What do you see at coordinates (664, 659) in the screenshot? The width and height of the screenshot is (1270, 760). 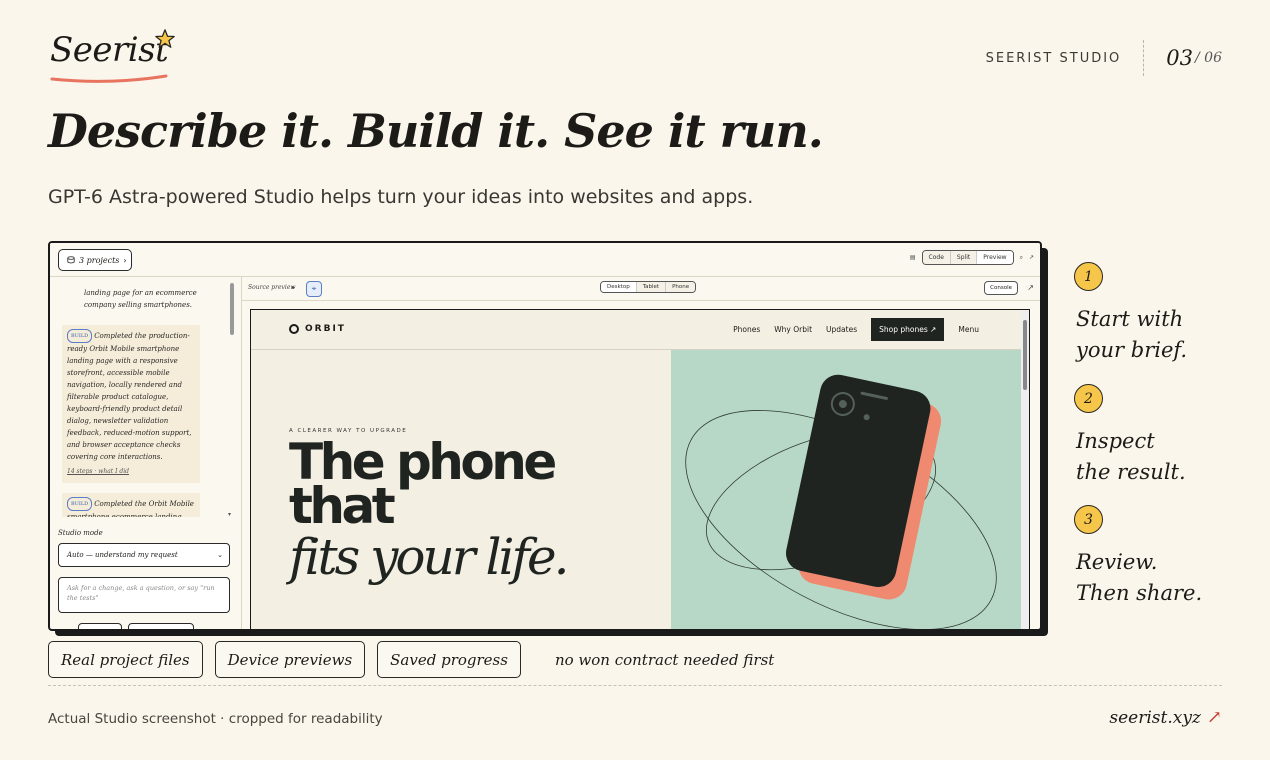 I see `pill-note: no won contract needed first` at bounding box center [664, 659].